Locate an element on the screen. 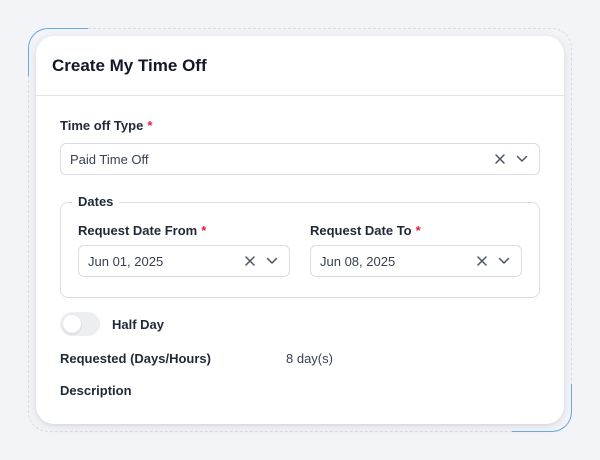 This screenshot has height=460, width=600. request-date-to-input: Jun 08, 2025 is located at coordinates (416, 261).